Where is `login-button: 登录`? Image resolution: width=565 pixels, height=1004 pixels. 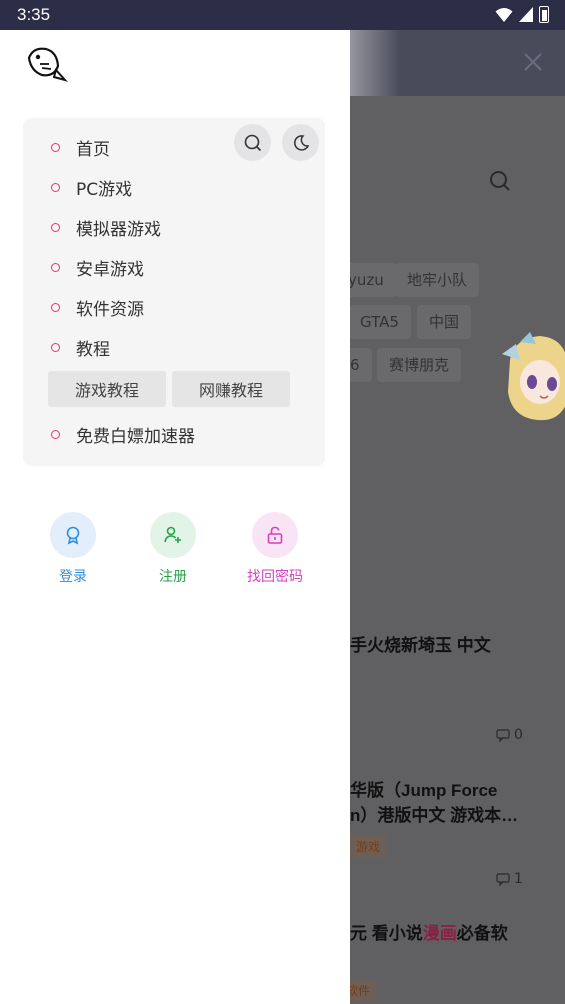
login-button: 登录 is located at coordinates (73, 549).